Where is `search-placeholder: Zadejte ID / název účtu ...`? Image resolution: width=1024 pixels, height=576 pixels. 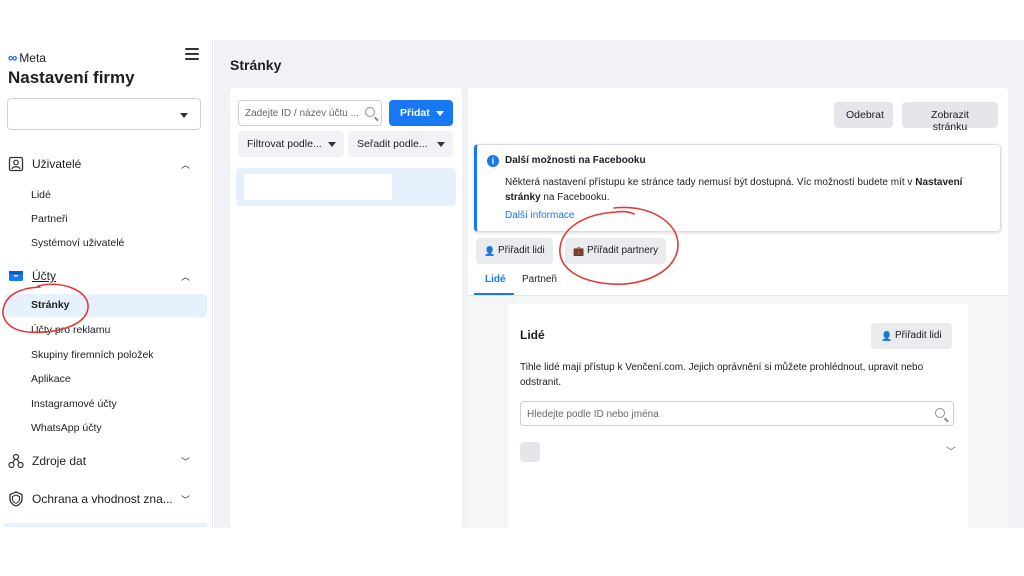 search-placeholder: Zadejte ID / název účtu ... is located at coordinates (302, 113).